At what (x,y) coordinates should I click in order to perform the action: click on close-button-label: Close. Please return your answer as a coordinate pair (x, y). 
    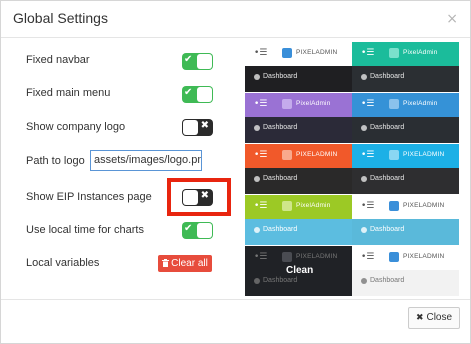
    Looking at the image, I should click on (439, 317).